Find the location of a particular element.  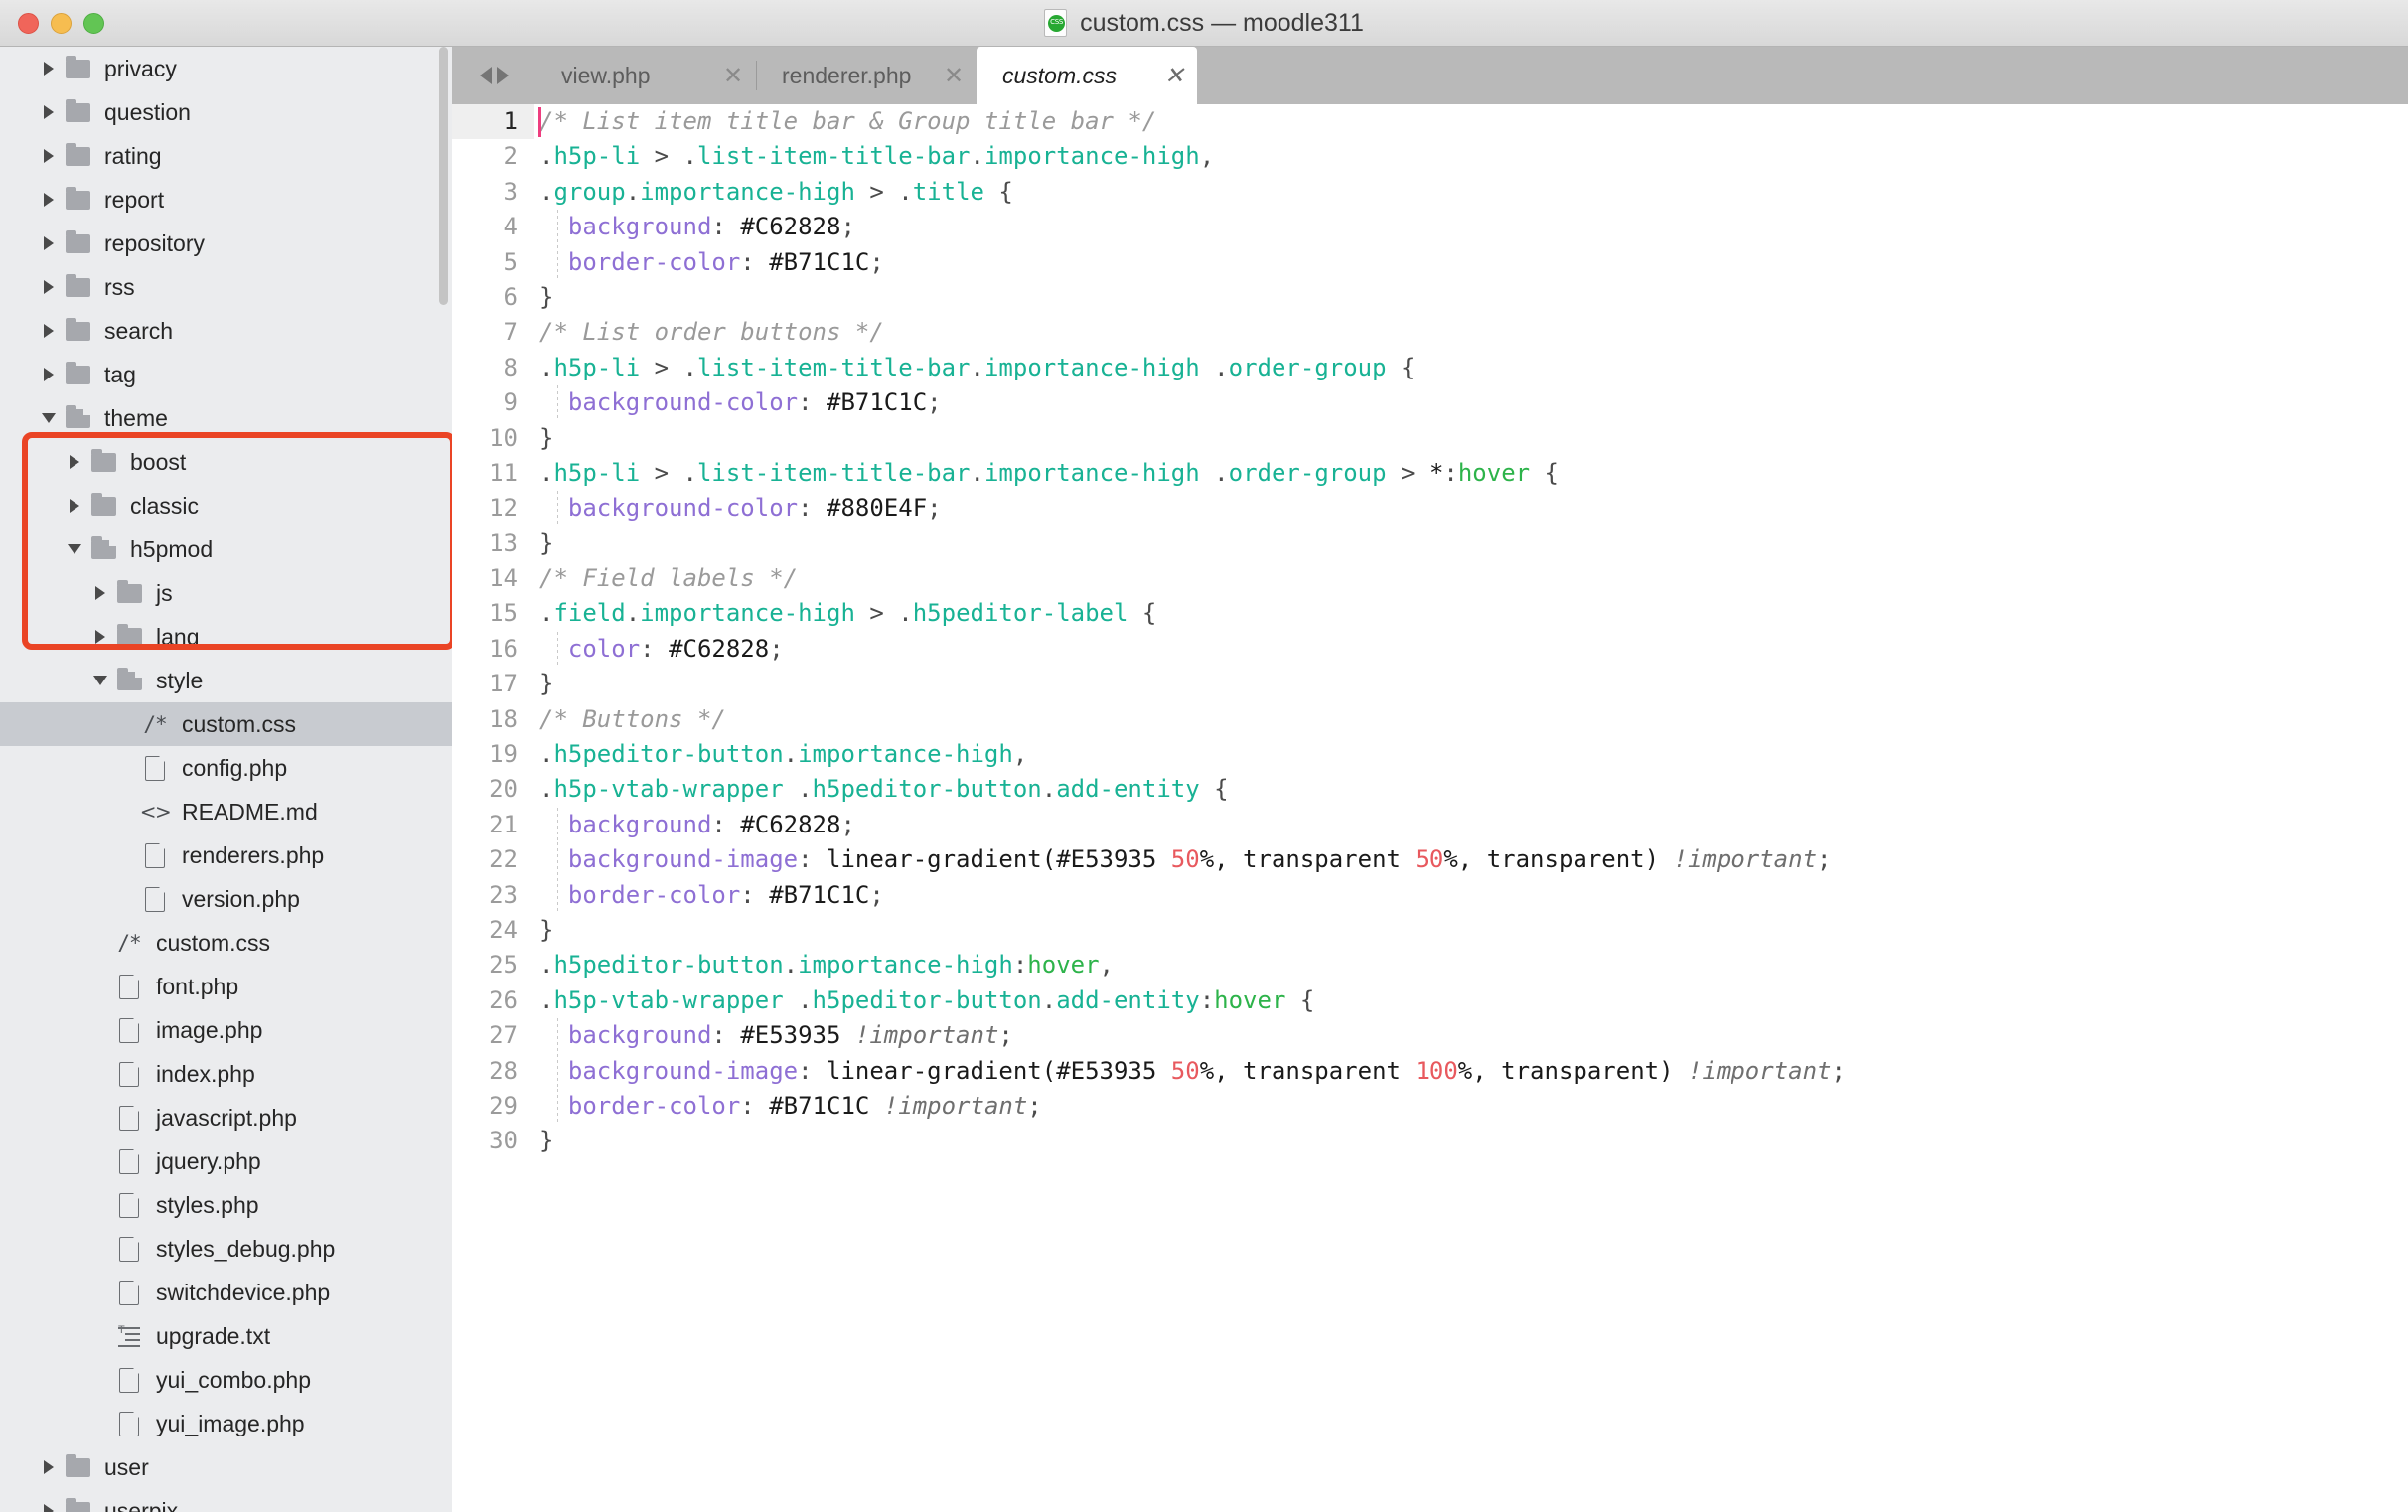

tree-item-theme: theme is located at coordinates (226, 418).